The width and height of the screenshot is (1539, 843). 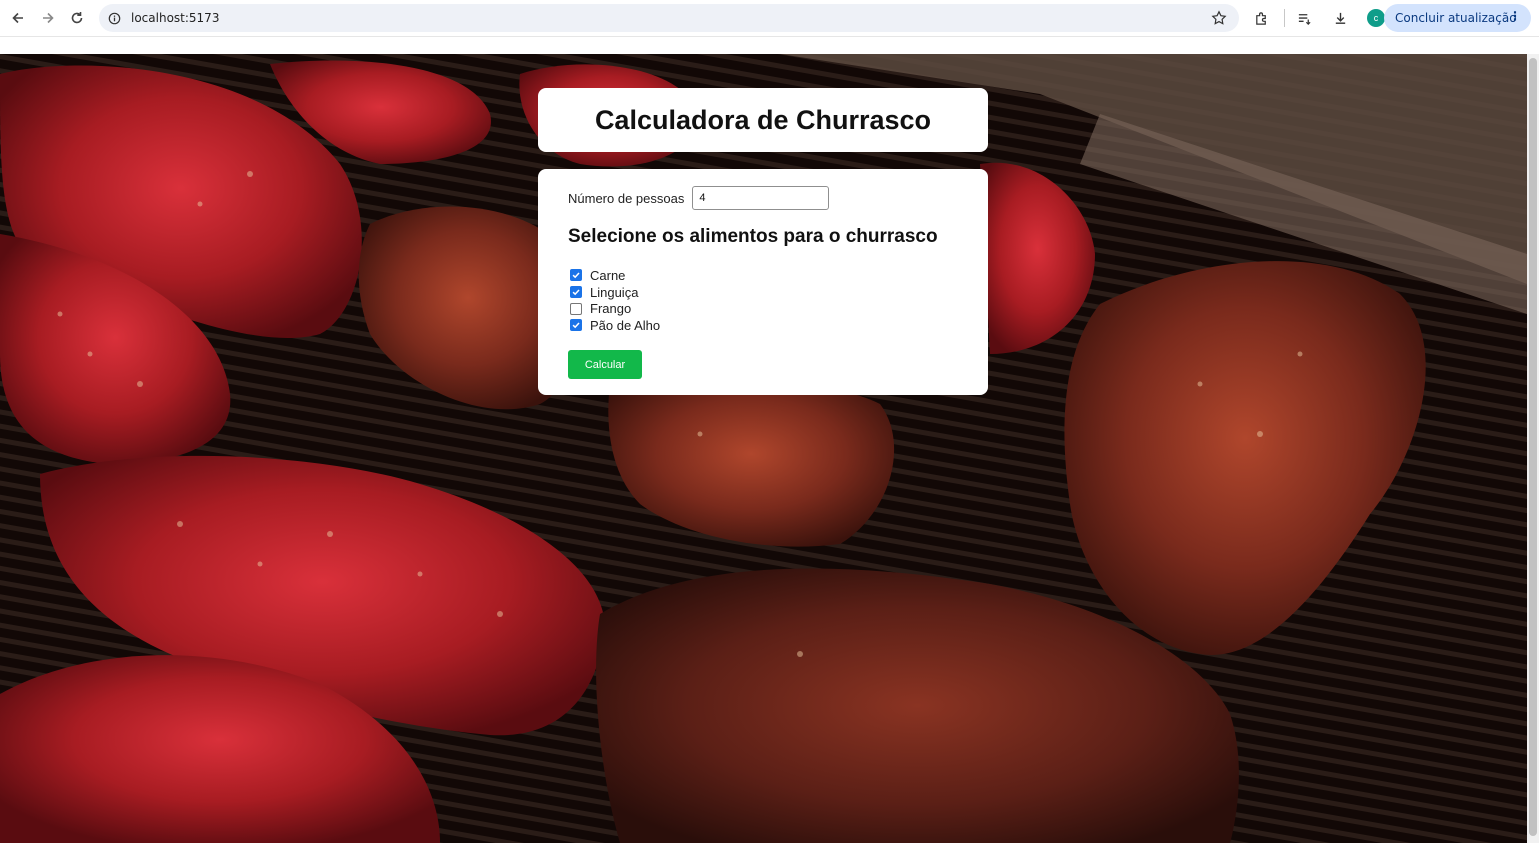 I want to click on calculate-button: Calcular, so click(x=605, y=364).